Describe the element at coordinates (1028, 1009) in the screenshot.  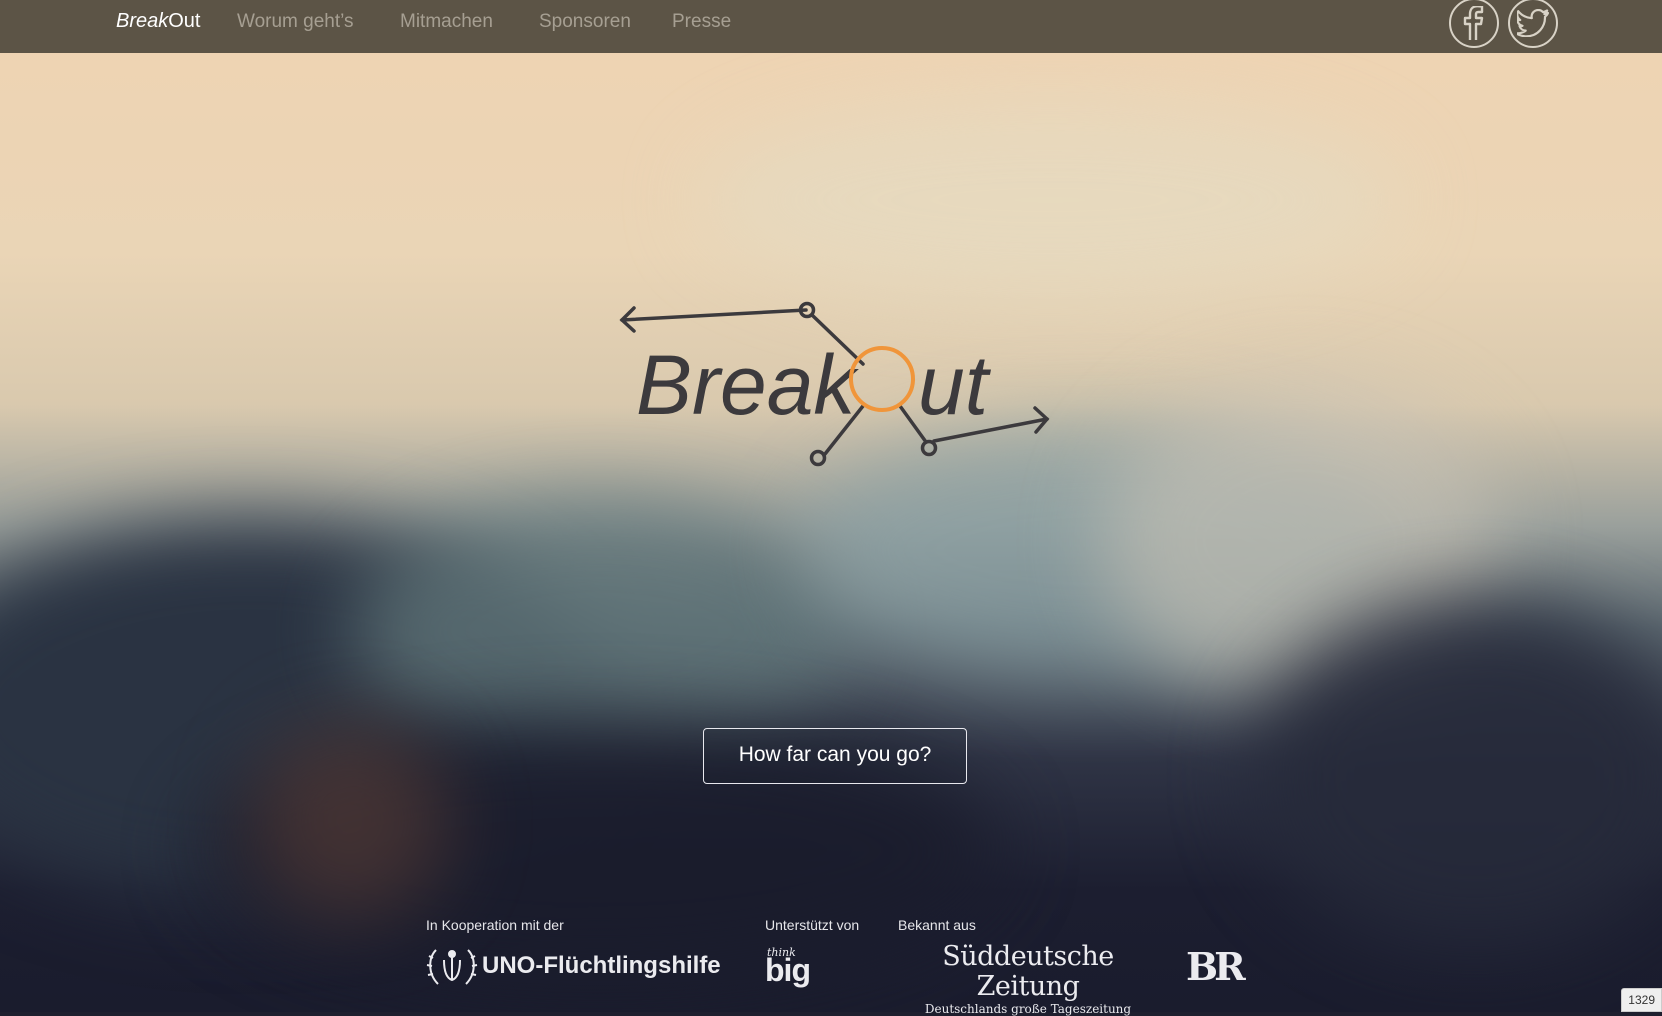
I see `sz-tagline: Deutschlands große Tageszeitung` at that location.